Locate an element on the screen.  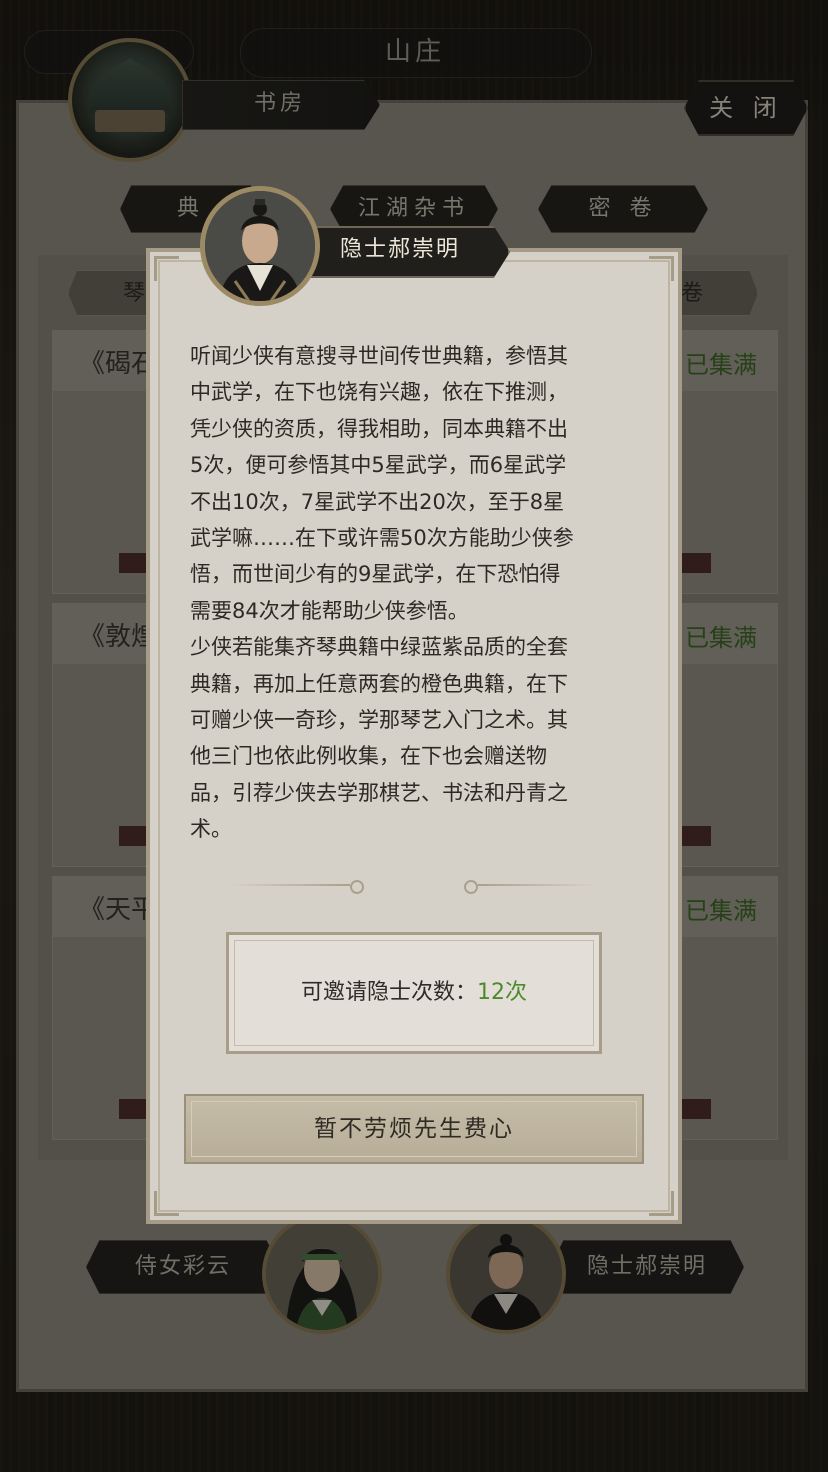
invite-count-value: 12次 is located at coordinates (502, 992).